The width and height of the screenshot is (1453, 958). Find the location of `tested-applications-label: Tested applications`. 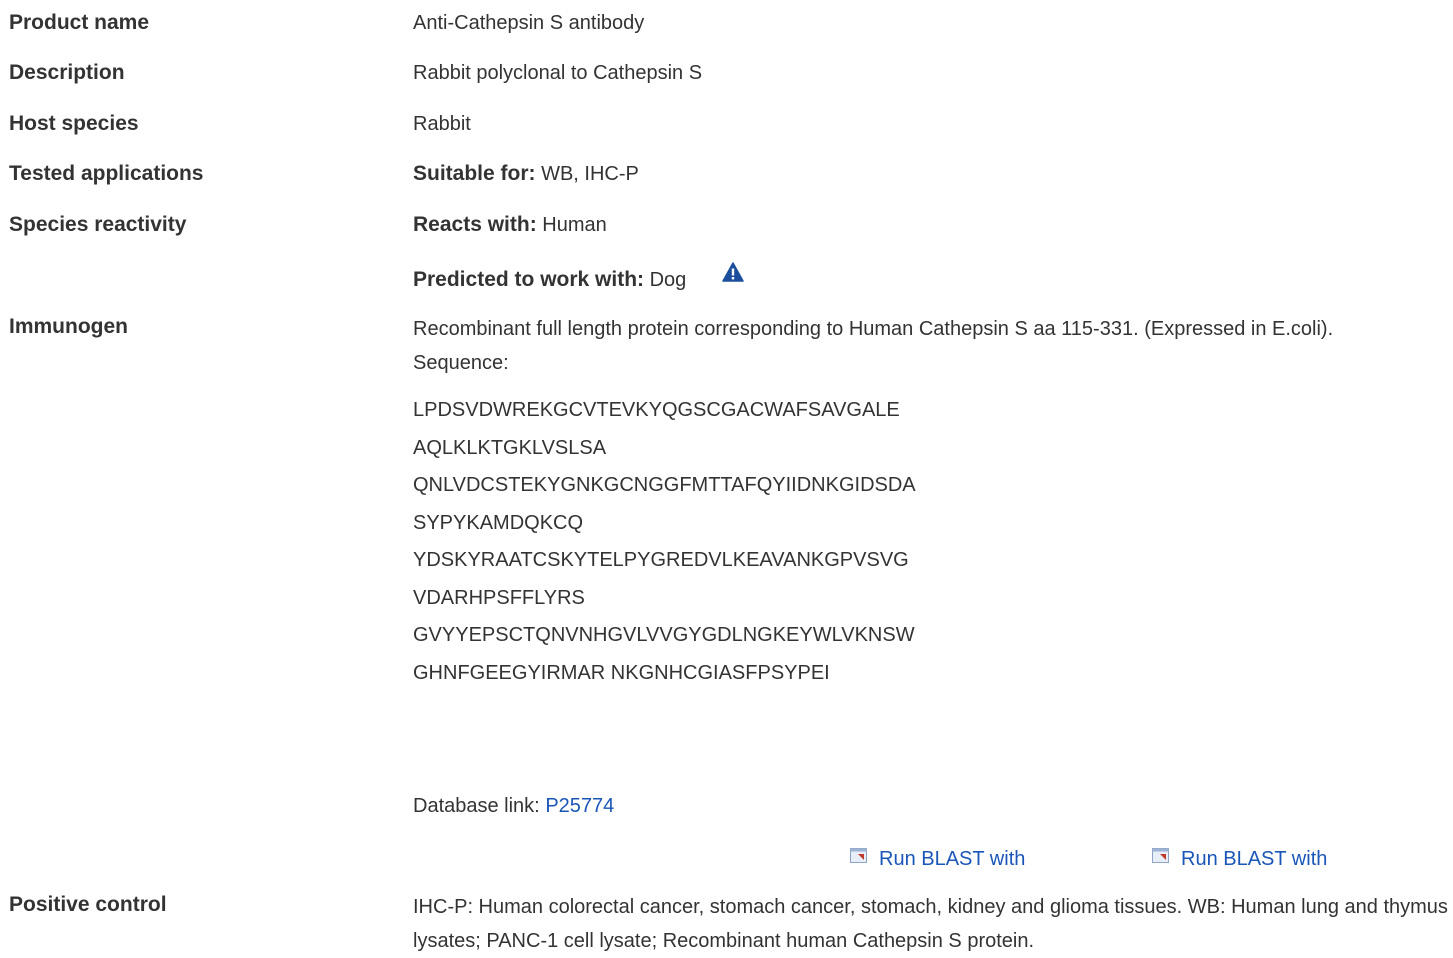

tested-applications-label: Tested applications is located at coordinates (106, 173).